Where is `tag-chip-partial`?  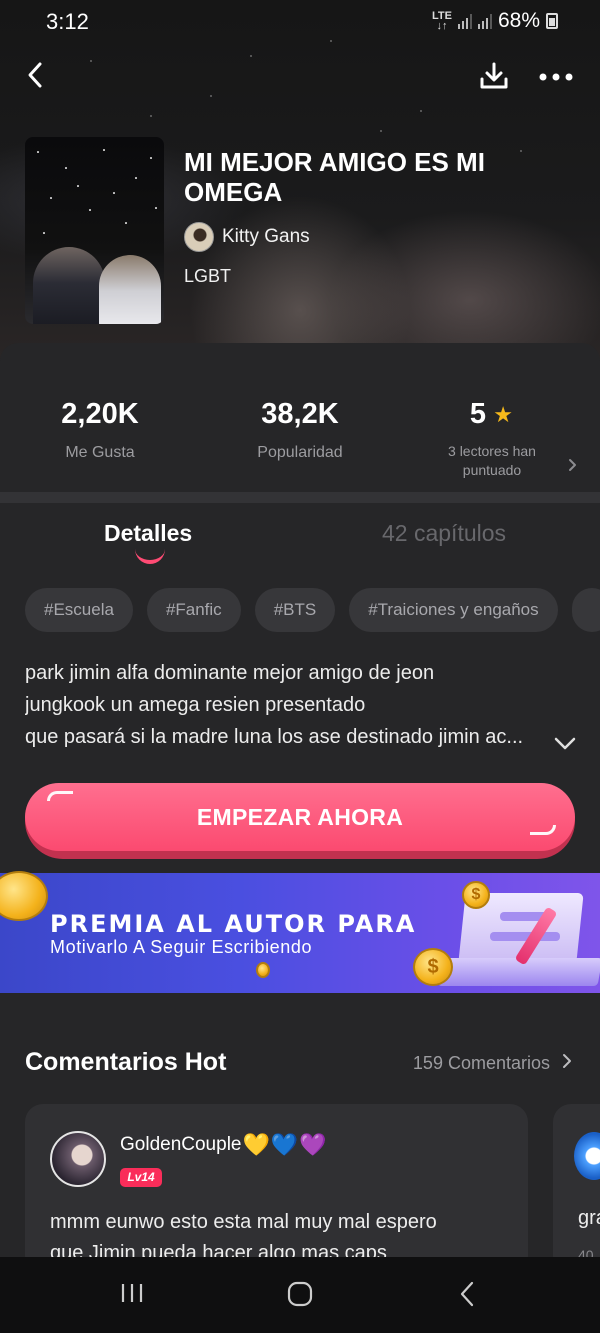
tag-chip-partial is located at coordinates (585, 610).